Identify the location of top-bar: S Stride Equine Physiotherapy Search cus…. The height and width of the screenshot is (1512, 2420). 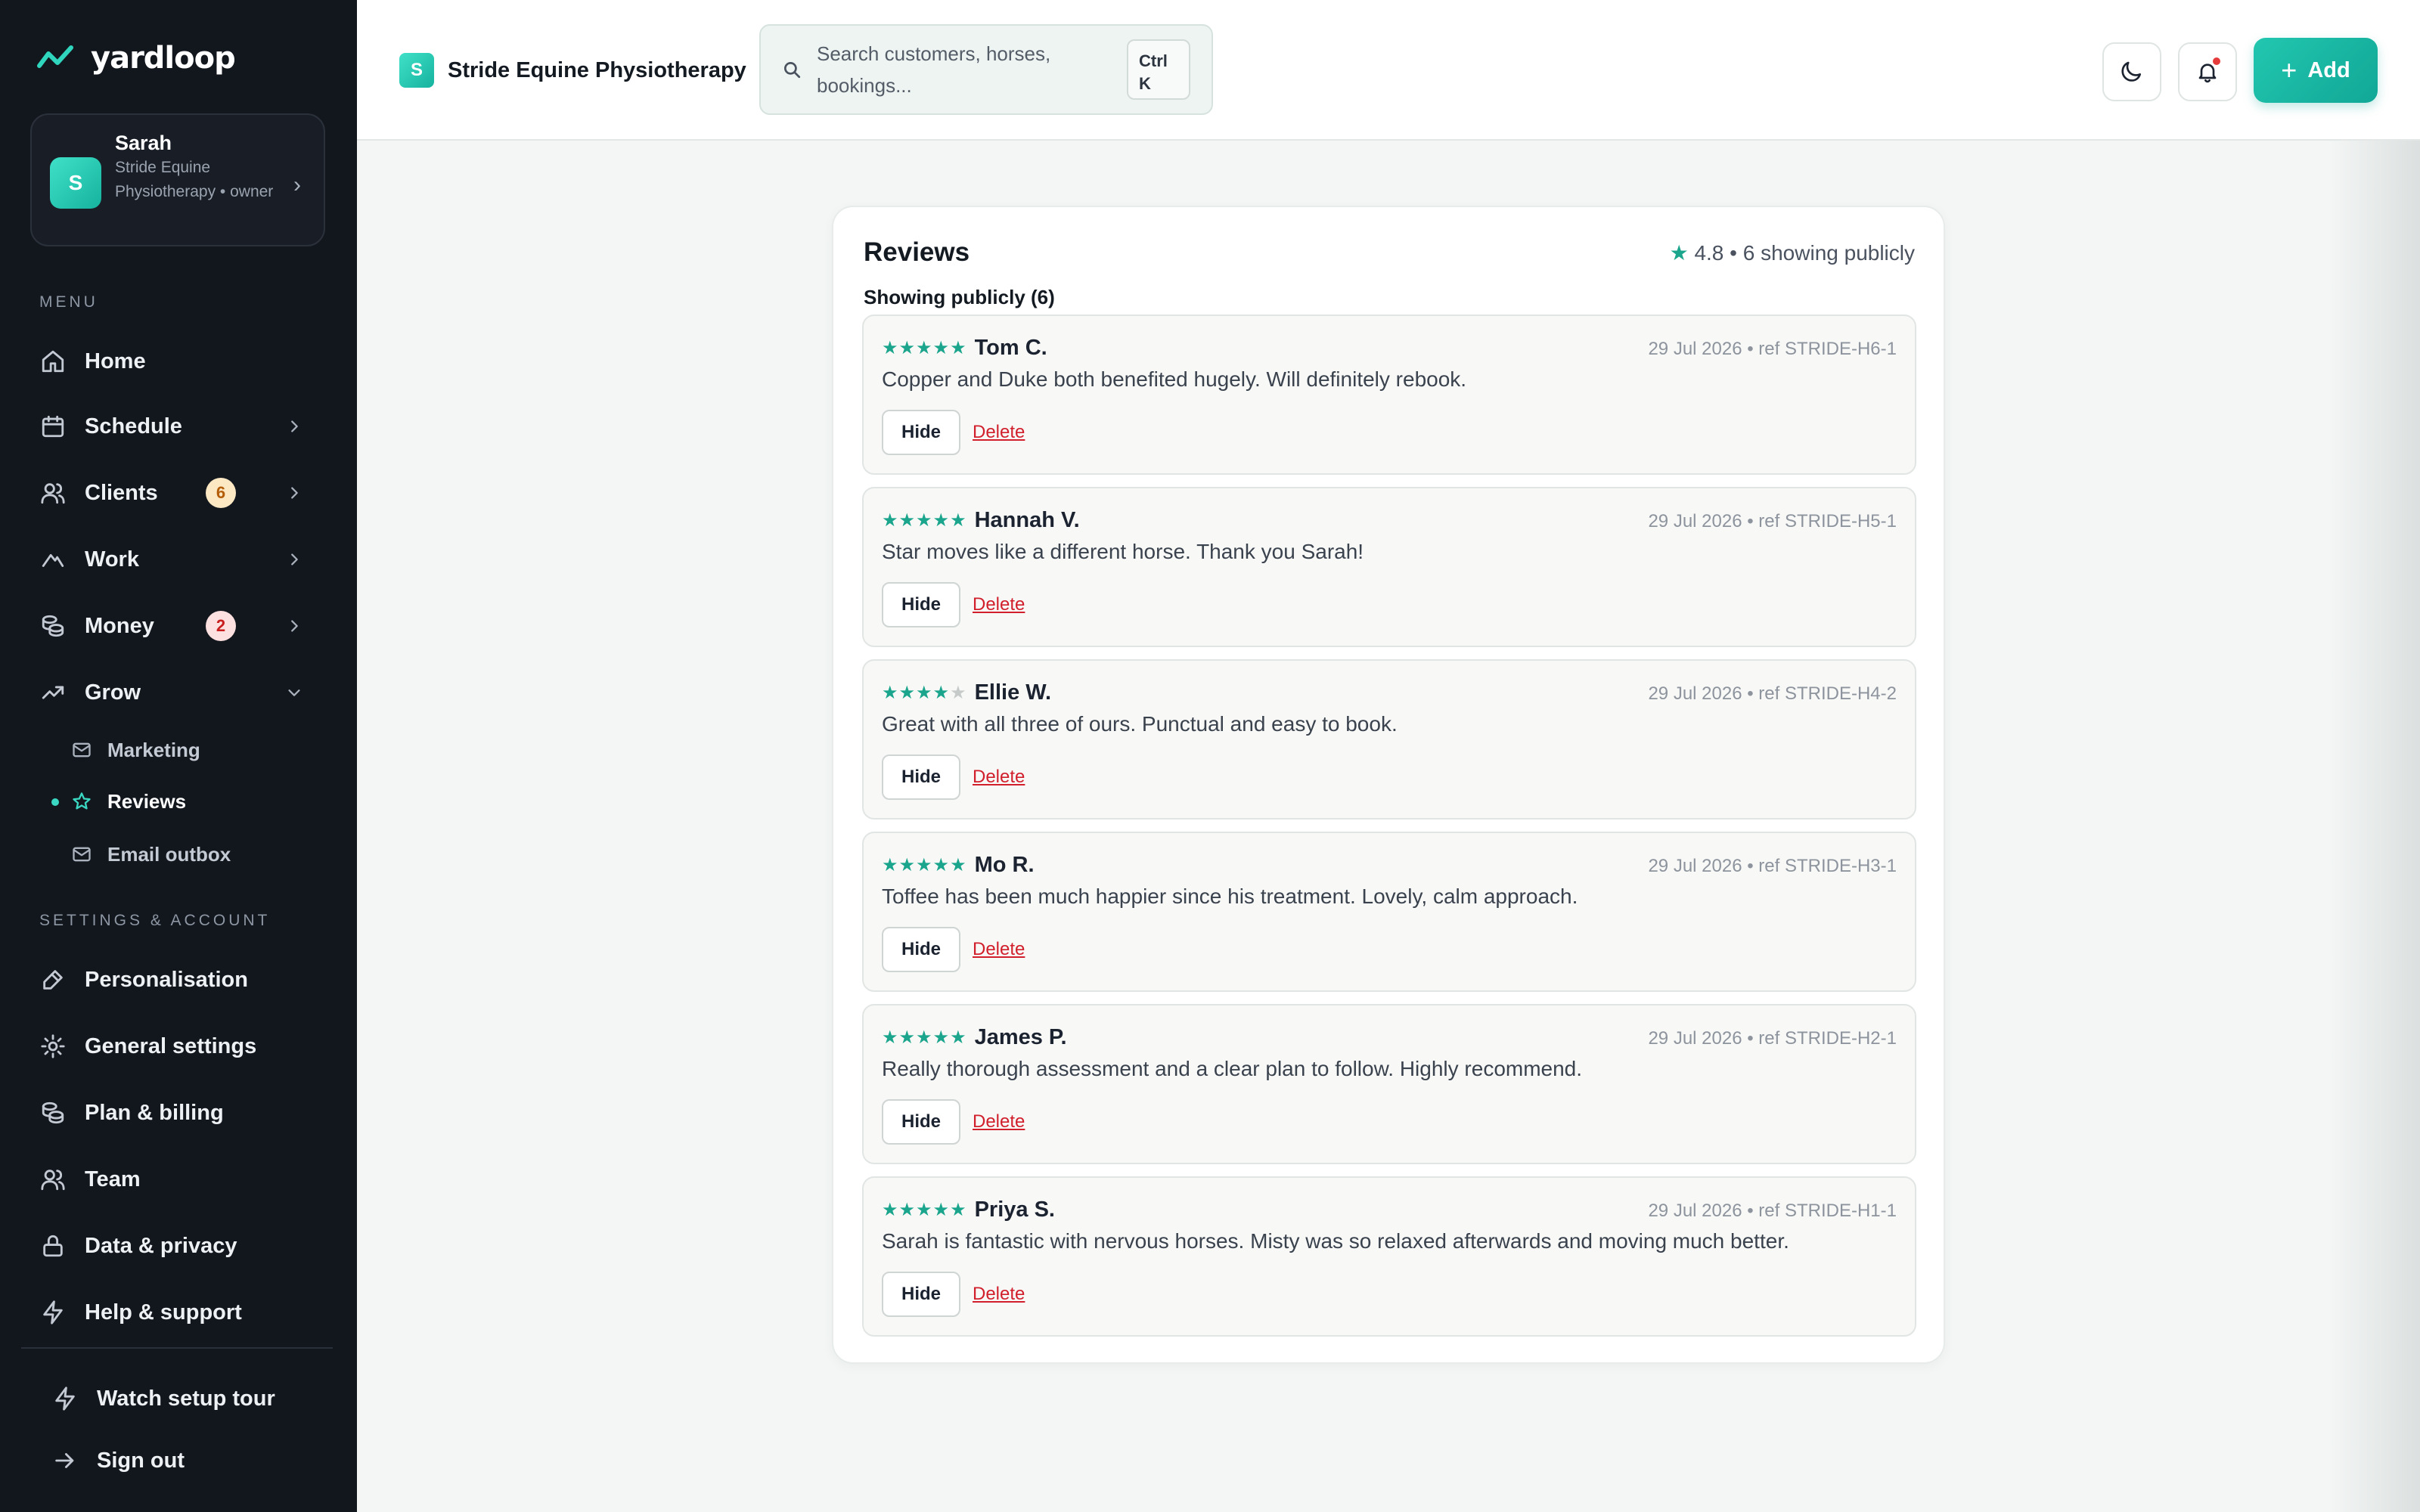
(1388, 70).